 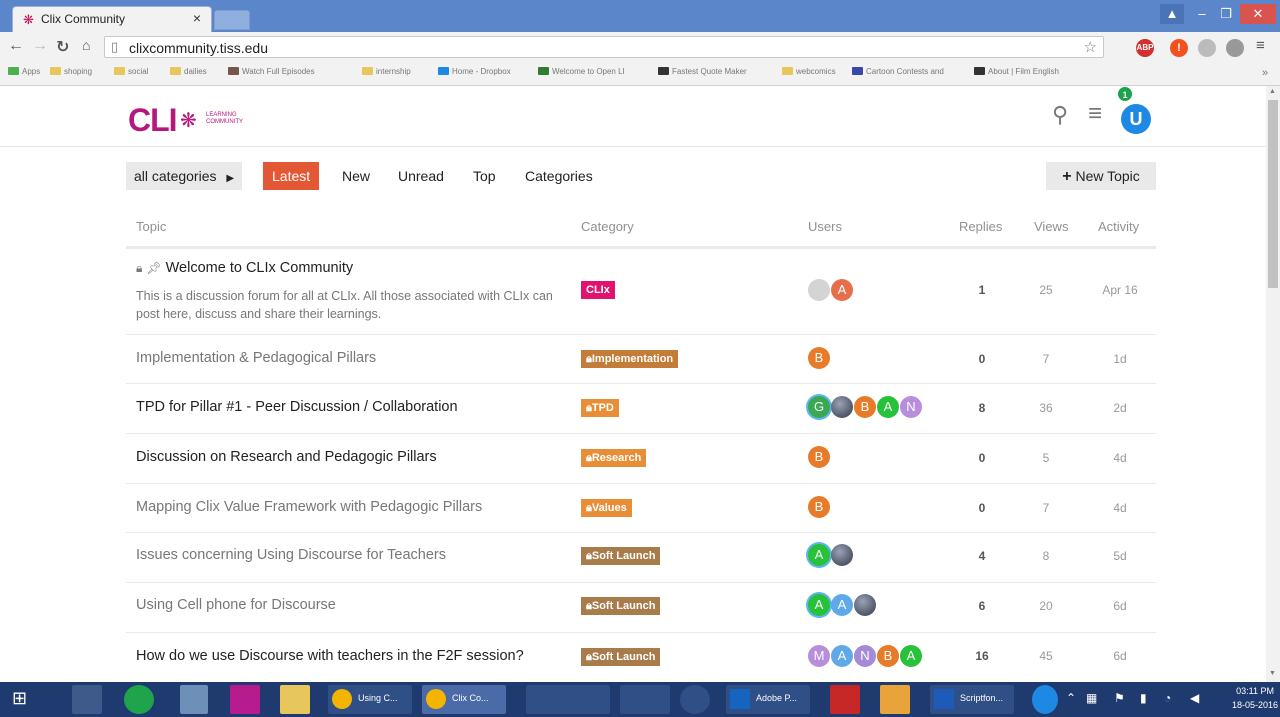 What do you see at coordinates (1207, 48) in the screenshot?
I see `drive-extension-icon` at bounding box center [1207, 48].